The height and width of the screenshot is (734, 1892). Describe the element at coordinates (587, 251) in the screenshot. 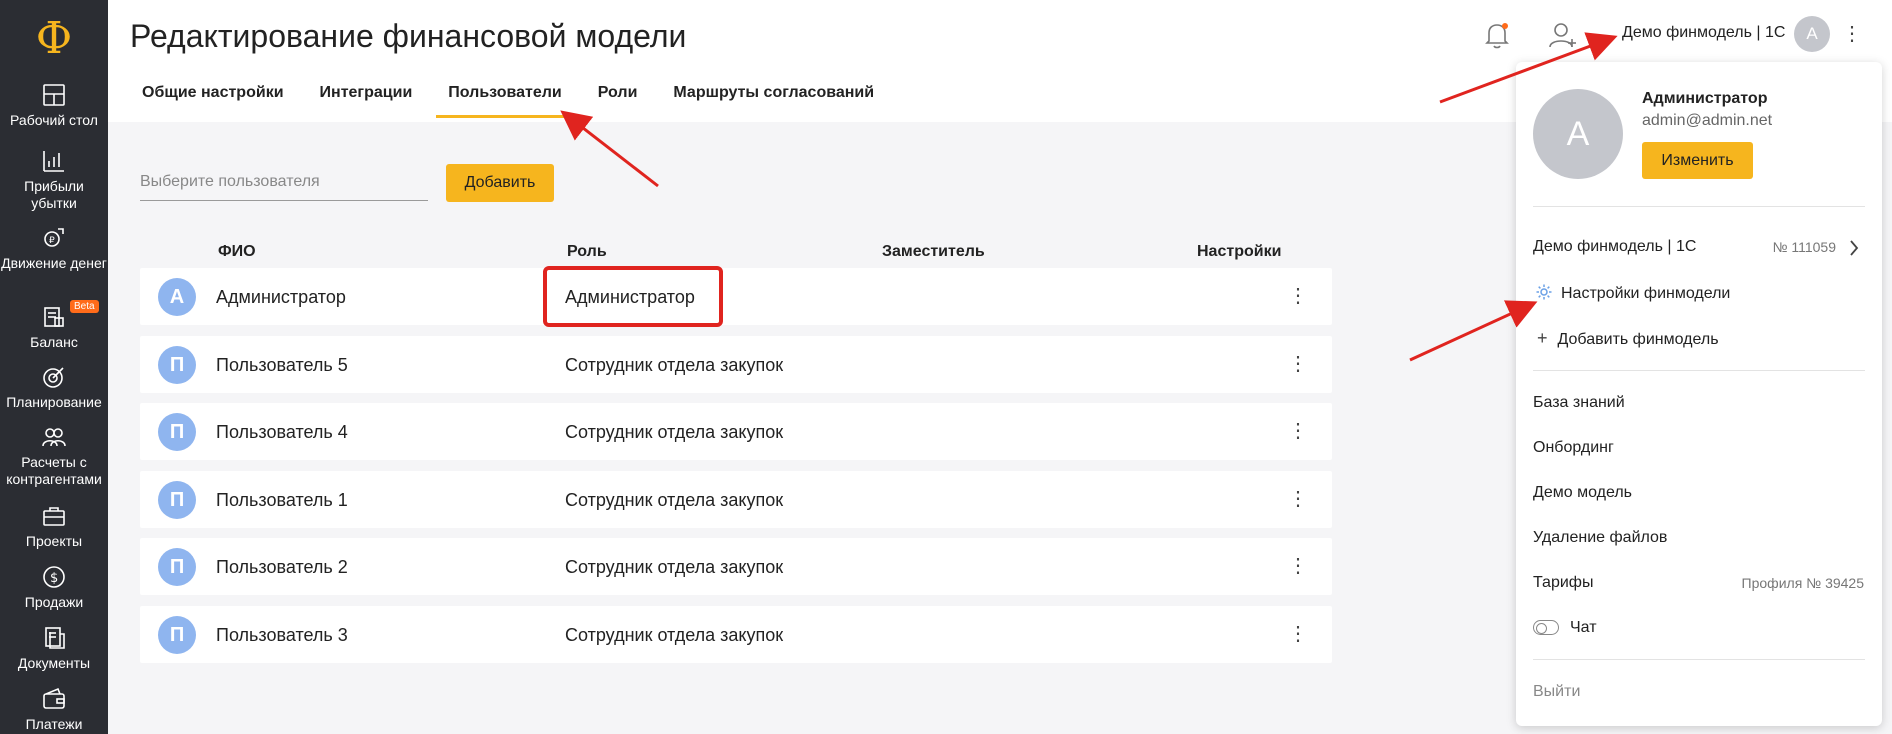

I see `column-header-role: Роль` at that location.